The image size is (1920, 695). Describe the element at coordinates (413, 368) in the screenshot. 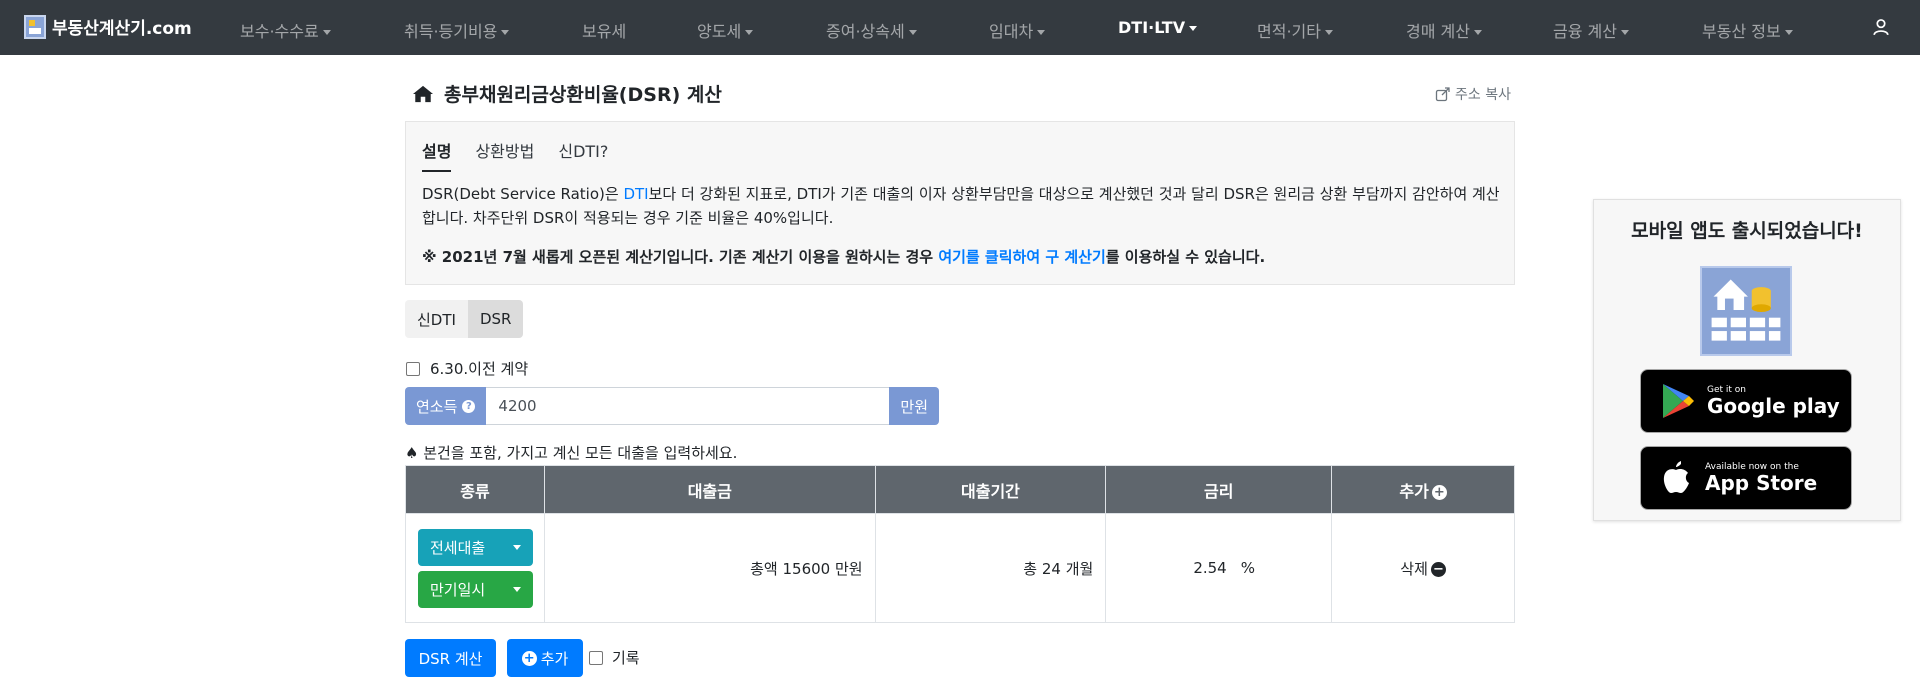

I see `pre-630-contract-checkbox` at that location.